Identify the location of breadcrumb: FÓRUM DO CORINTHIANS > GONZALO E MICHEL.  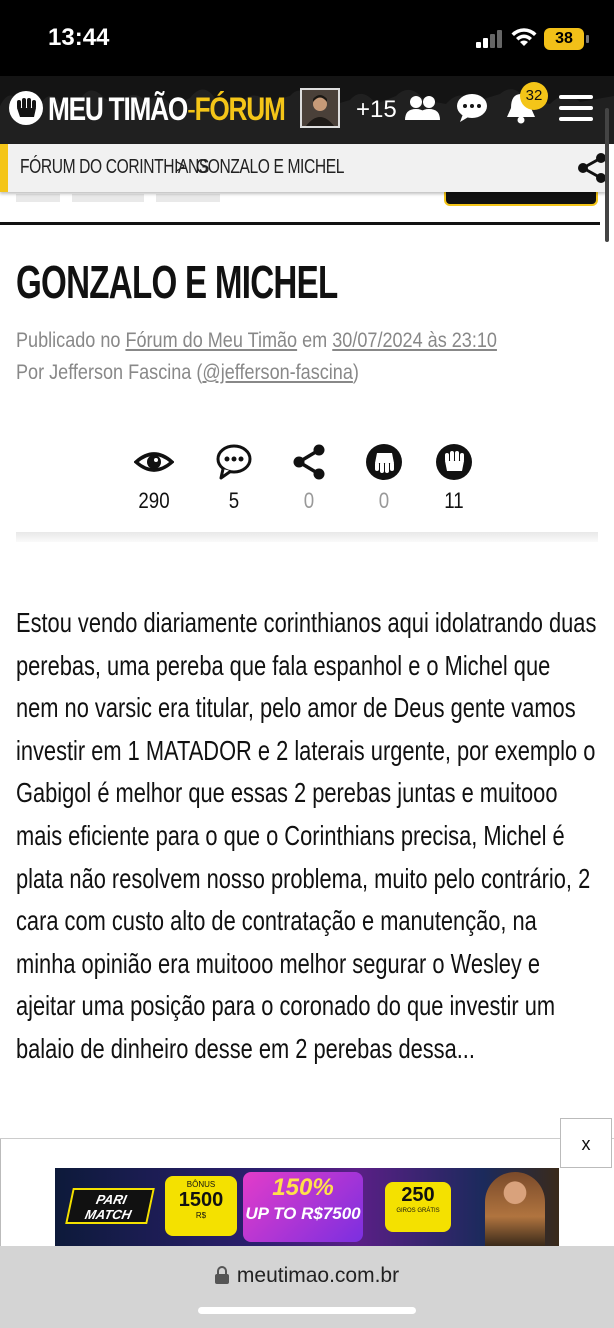
(303, 168).